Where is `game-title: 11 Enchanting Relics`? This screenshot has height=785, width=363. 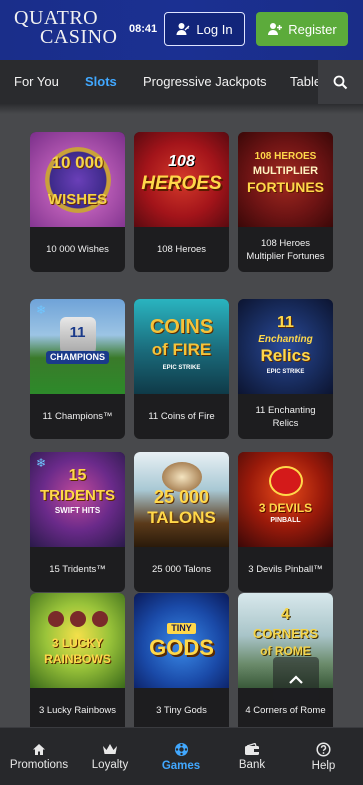 game-title: 11 Enchanting Relics is located at coordinates (285, 416).